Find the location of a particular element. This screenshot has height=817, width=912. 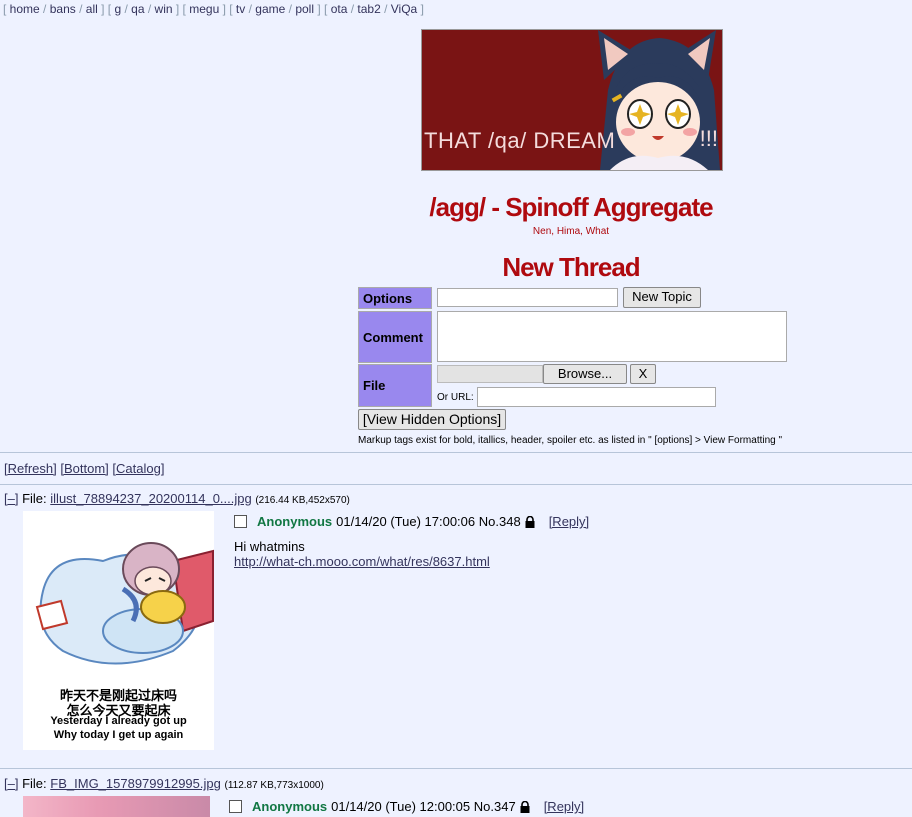

file-meta: (216.44 KB,452x570) is located at coordinates (302, 500).